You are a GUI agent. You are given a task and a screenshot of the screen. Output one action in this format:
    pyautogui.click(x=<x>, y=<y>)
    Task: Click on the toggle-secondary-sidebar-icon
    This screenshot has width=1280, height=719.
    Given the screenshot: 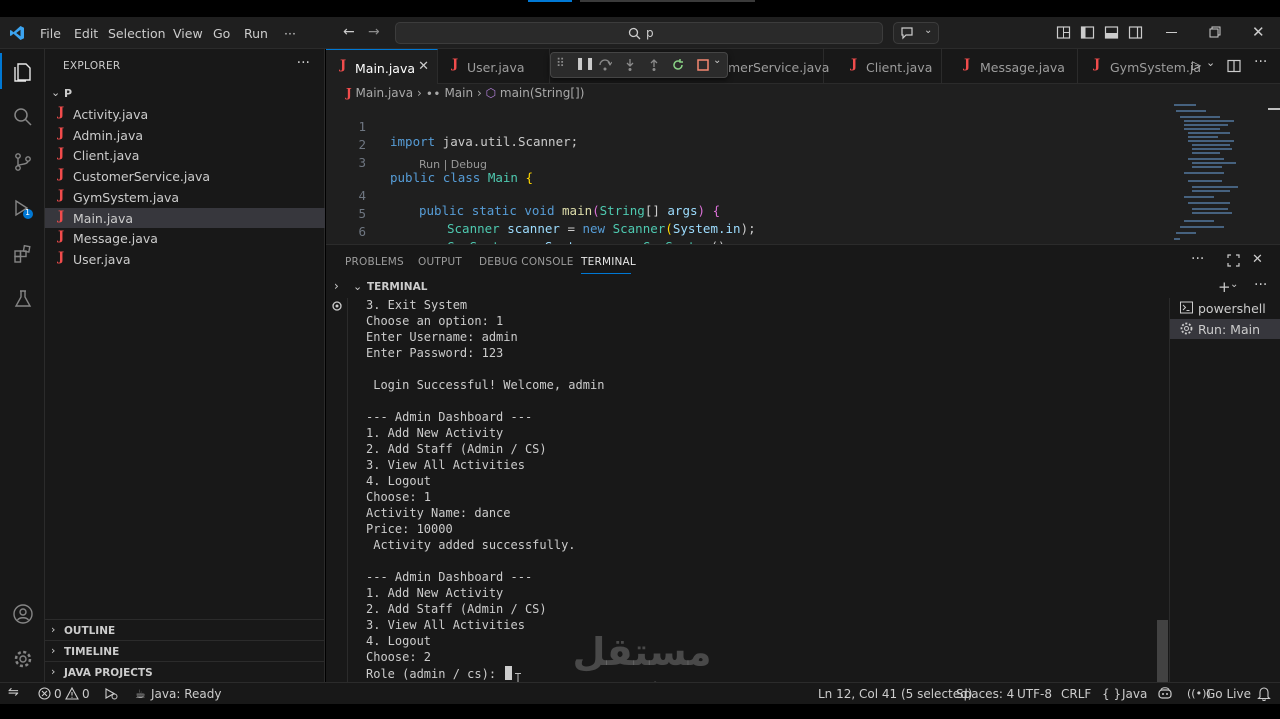 What is the action you would take?
    pyautogui.click(x=1135, y=32)
    